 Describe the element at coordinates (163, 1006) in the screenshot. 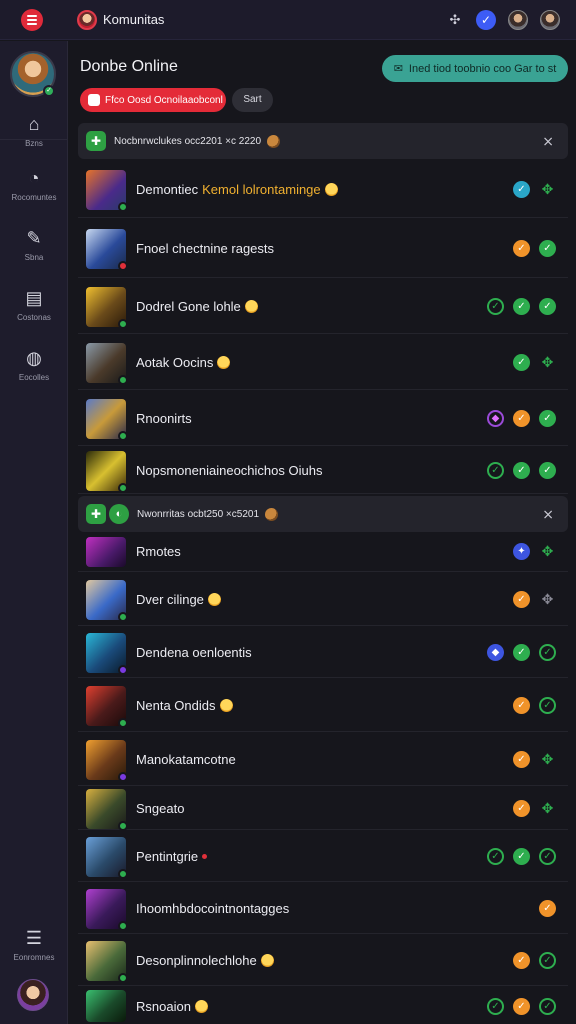

I see `row-name: Rsnoaion` at that location.